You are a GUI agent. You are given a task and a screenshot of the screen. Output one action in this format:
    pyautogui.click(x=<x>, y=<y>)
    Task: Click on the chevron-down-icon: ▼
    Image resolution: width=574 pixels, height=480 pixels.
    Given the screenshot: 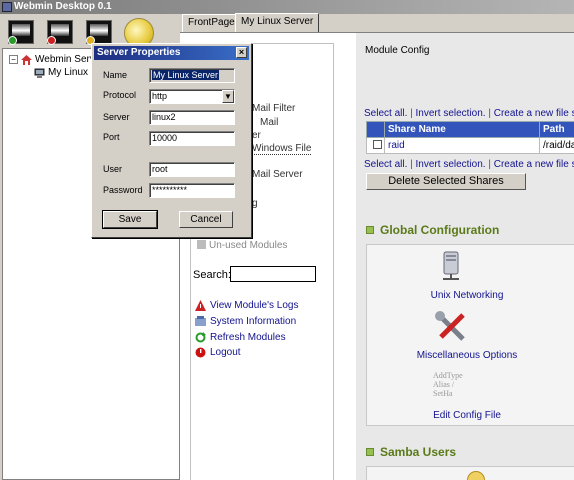 What is the action you would take?
    pyautogui.click(x=228, y=96)
    